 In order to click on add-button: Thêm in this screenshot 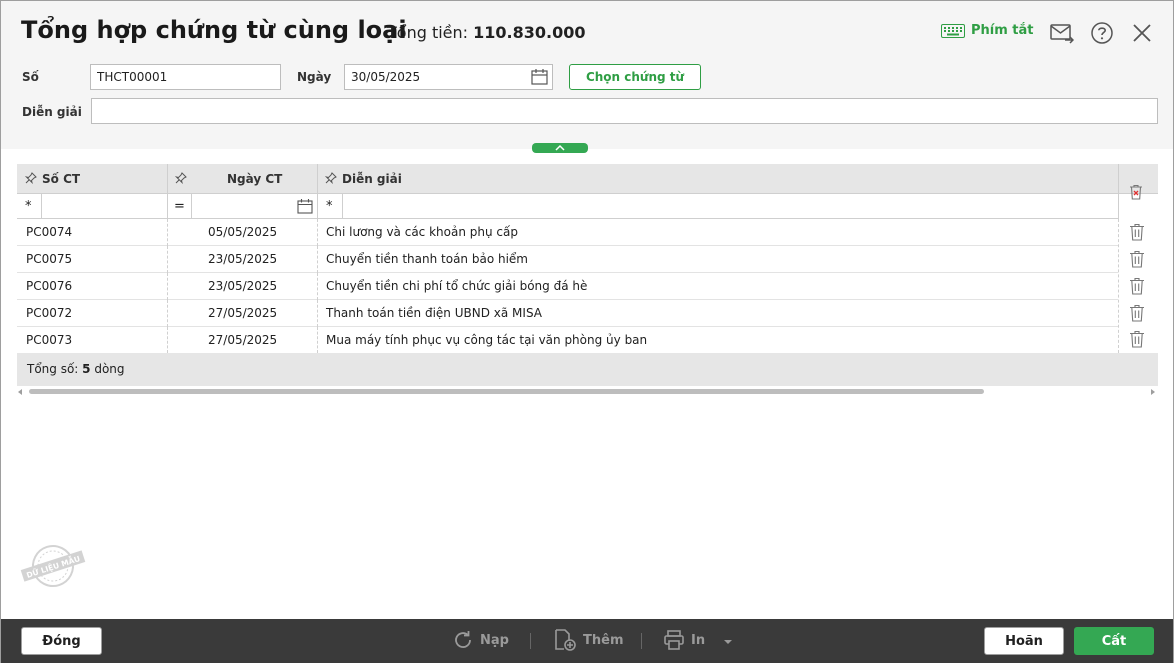, I will do `click(588, 640)`.